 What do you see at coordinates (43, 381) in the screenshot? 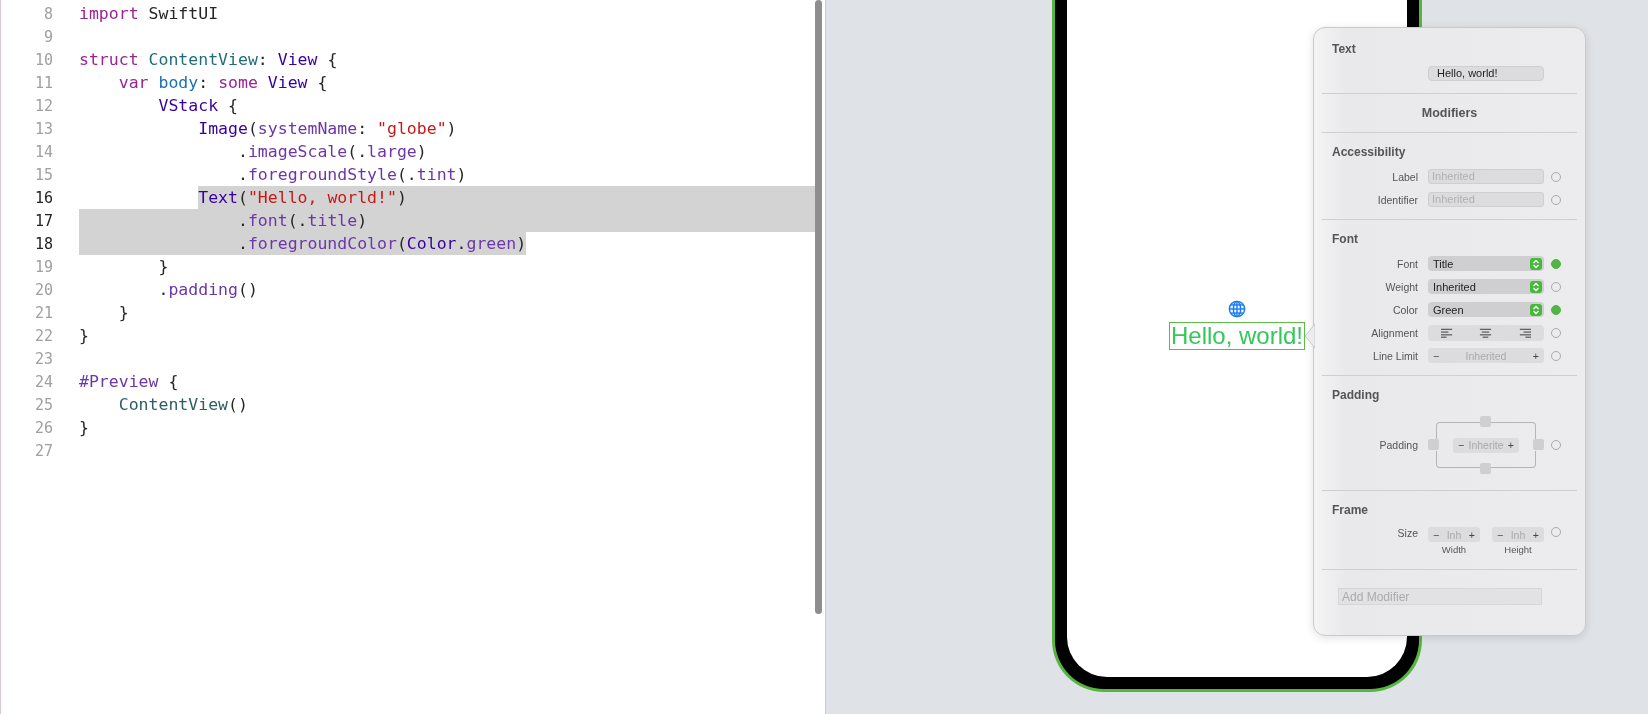
I see `line-number: 24` at bounding box center [43, 381].